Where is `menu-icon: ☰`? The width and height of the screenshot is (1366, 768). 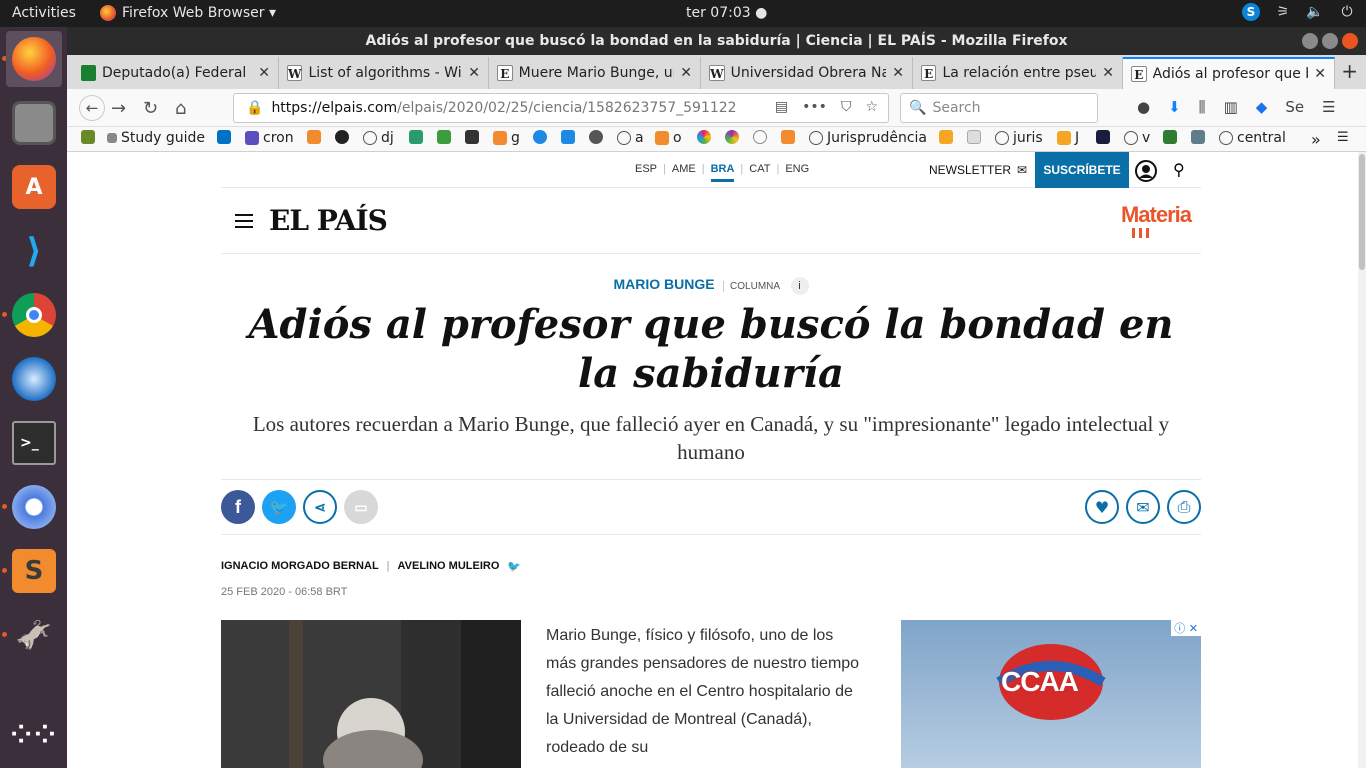 menu-icon: ☰ is located at coordinates (1328, 107).